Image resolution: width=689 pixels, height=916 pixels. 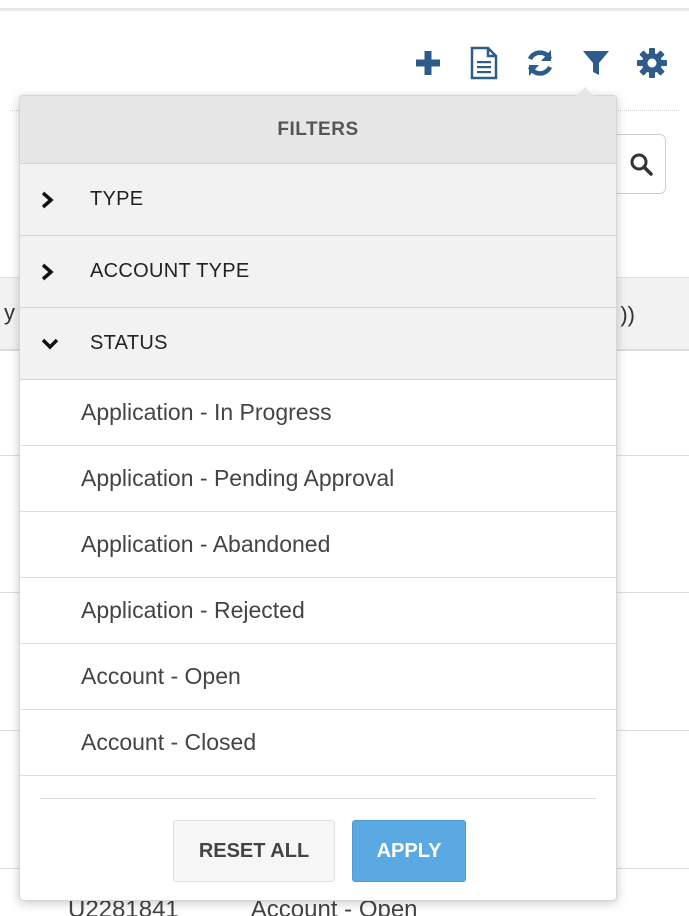 I want to click on add-icon, so click(x=428, y=63).